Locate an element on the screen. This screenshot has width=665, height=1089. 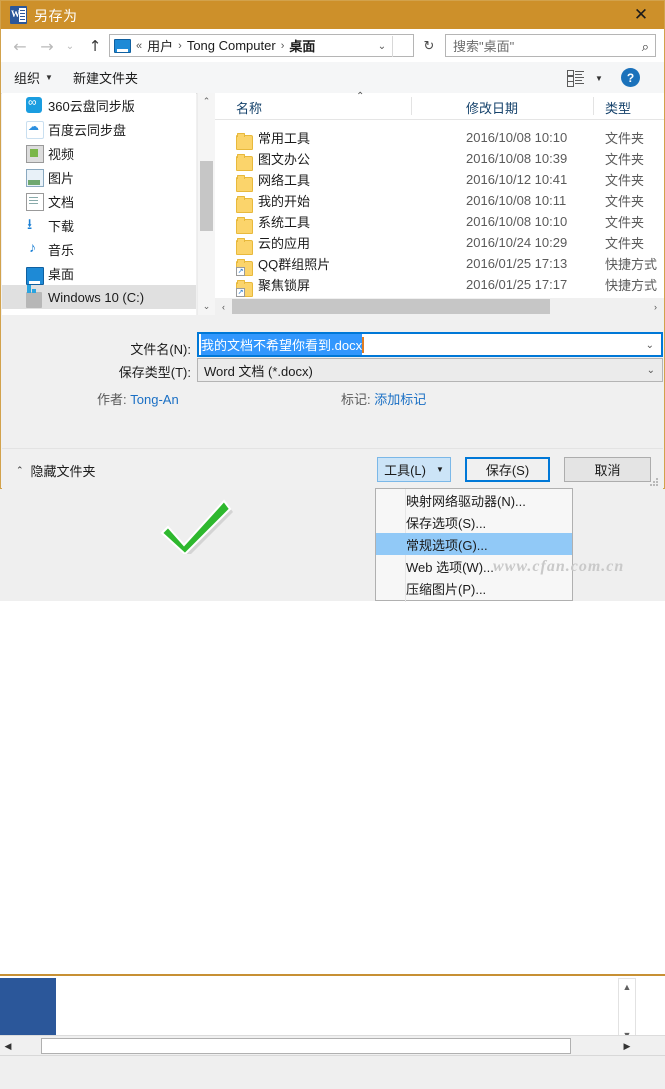
dialog-title-bar: W 另存为 ✕ is located at coordinates (332, 15).